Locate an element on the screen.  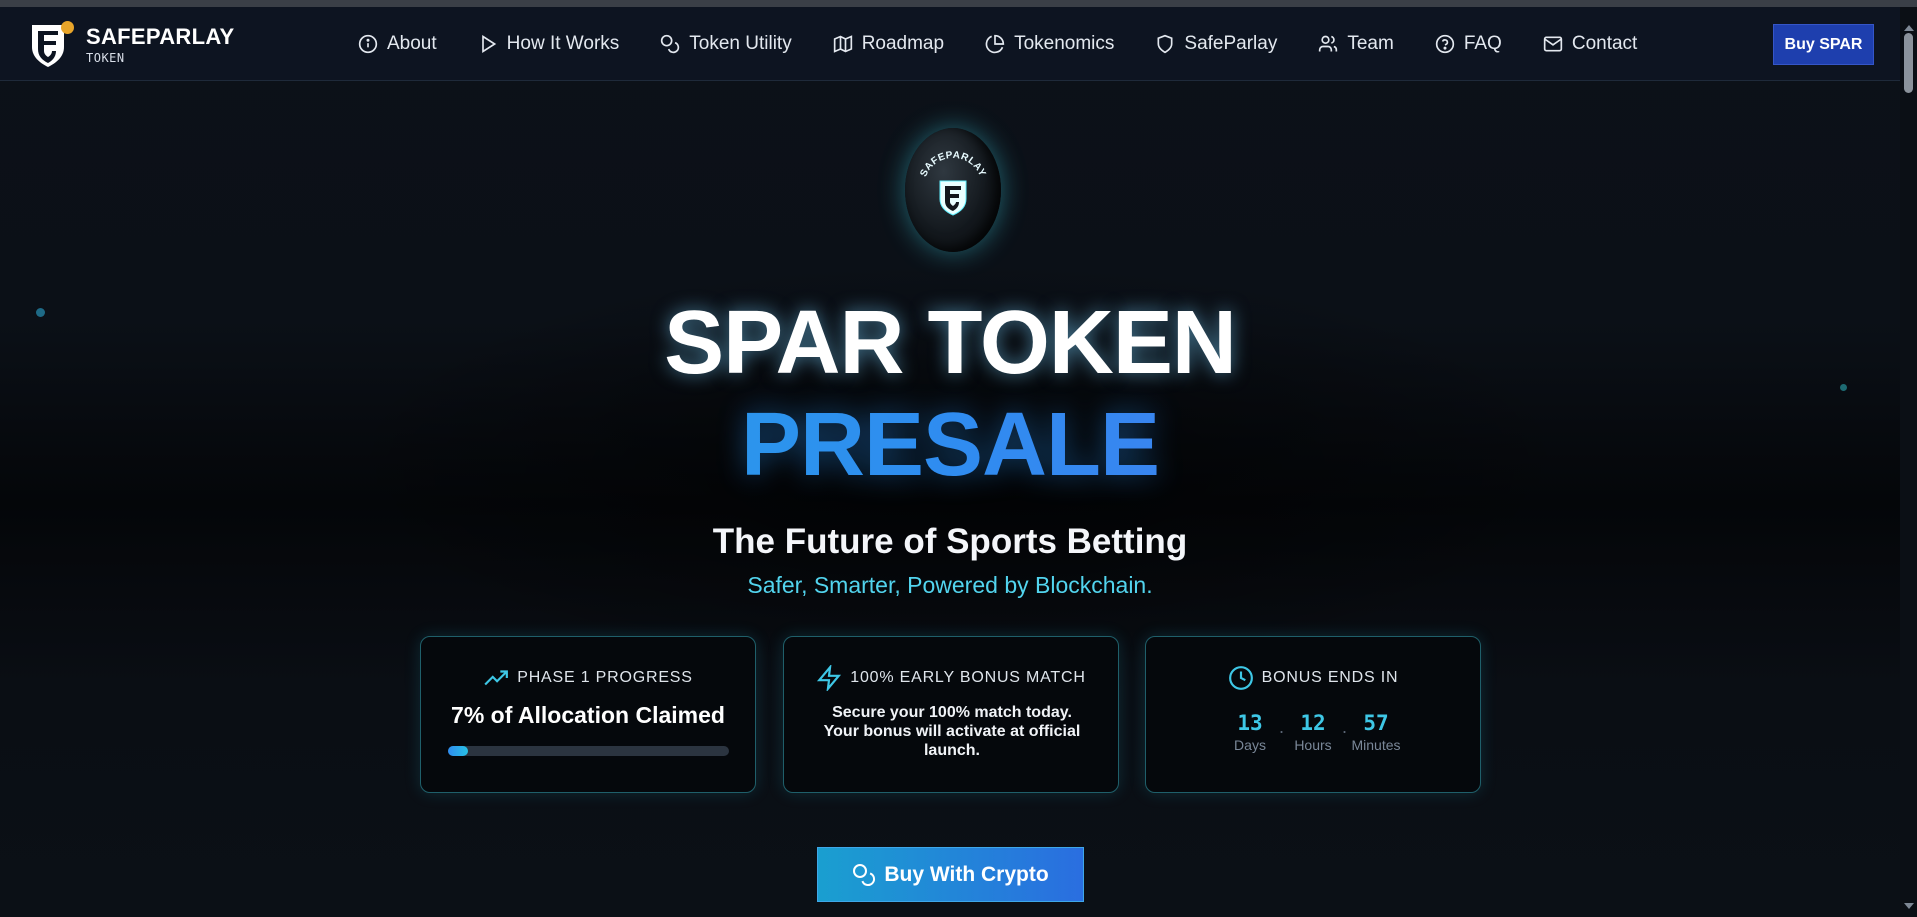
scrollbar is located at coordinates (1908, 462).